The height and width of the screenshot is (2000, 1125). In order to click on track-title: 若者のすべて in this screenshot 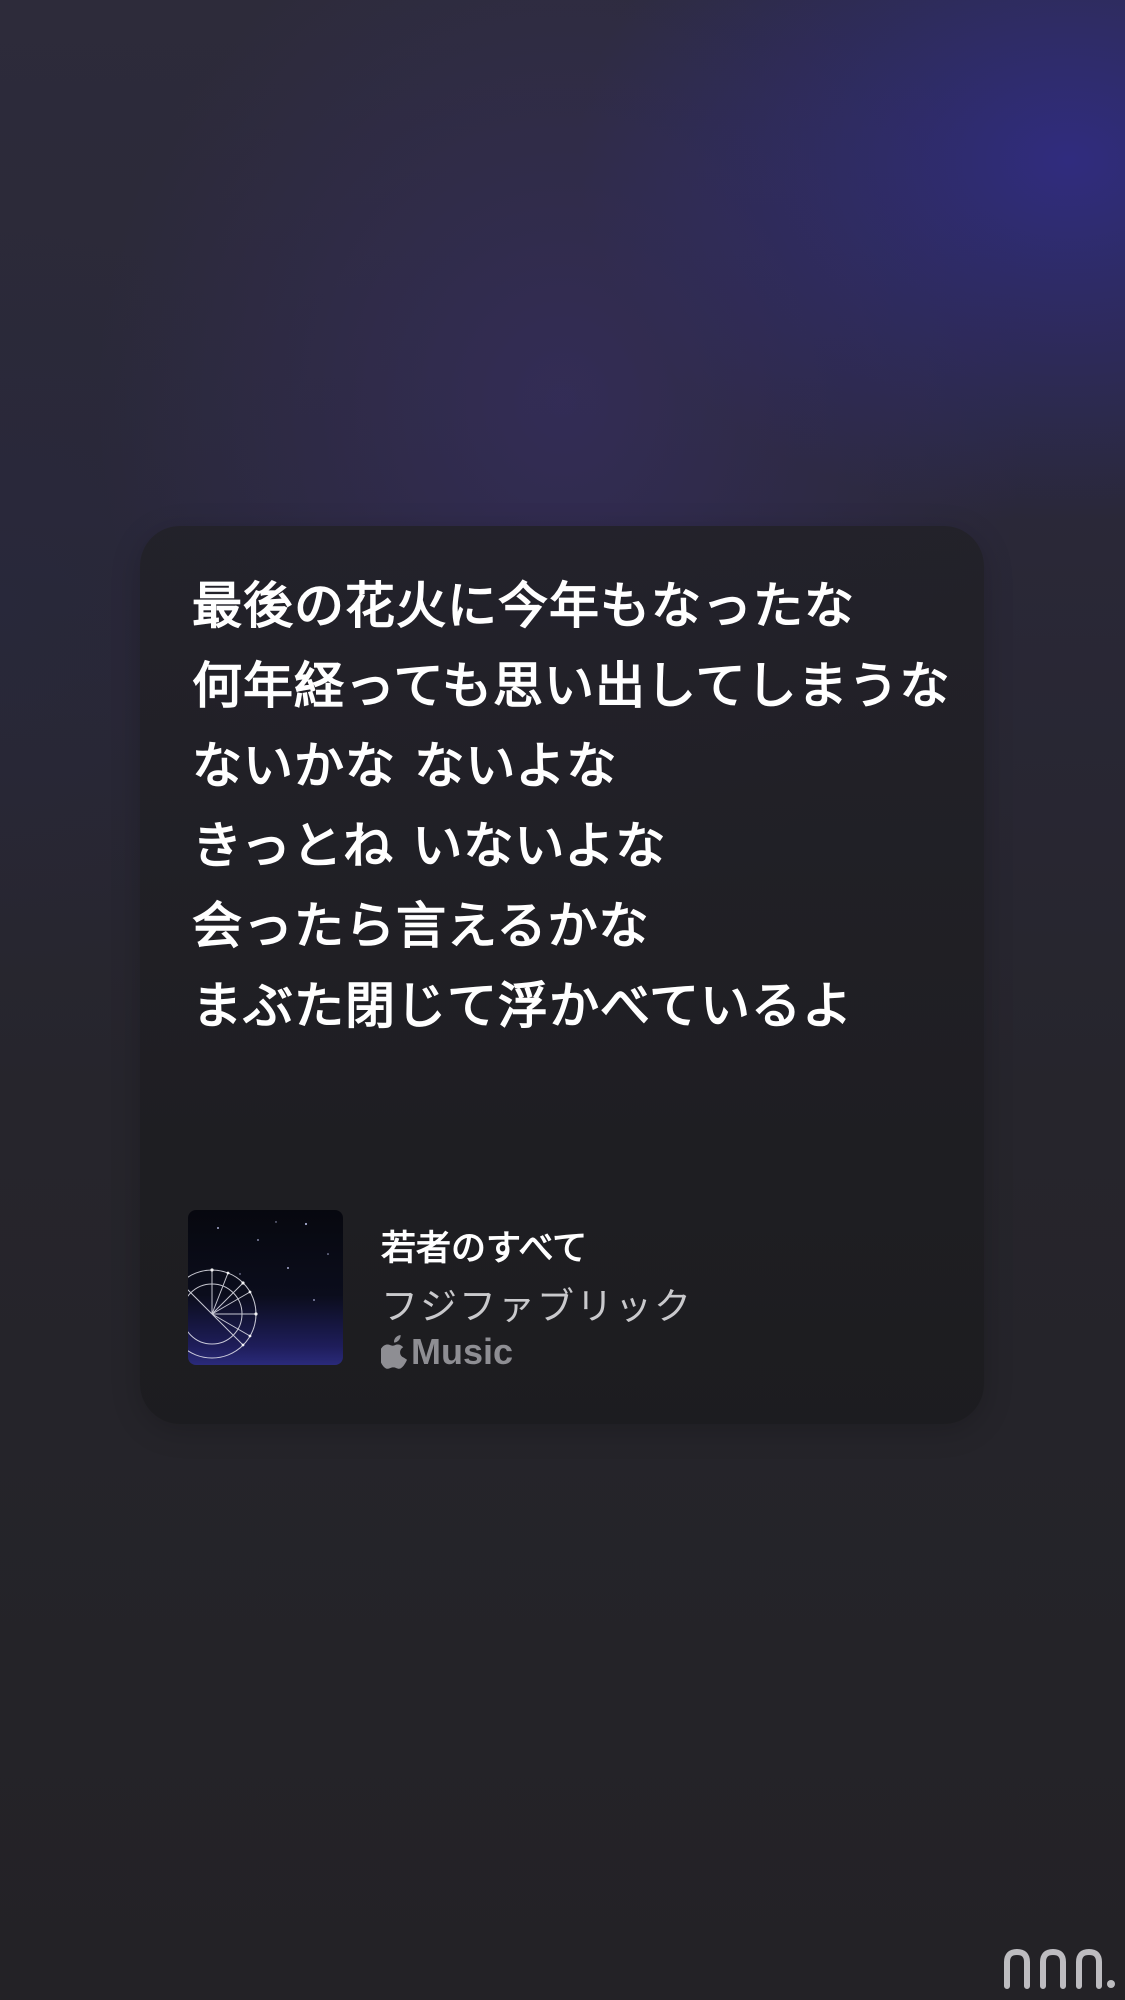, I will do `click(484, 1245)`.